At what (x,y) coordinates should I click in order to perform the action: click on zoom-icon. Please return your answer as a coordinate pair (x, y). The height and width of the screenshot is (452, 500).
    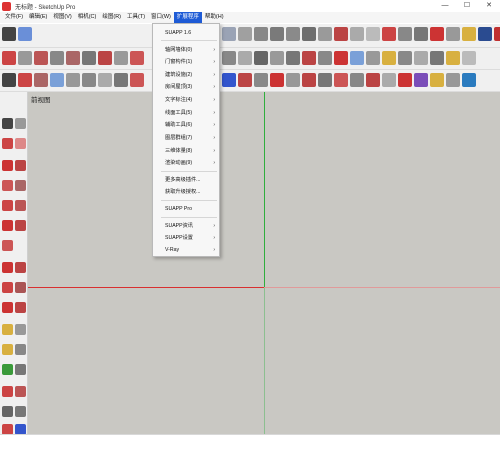
    Looking at the image, I should click on (7, 411).